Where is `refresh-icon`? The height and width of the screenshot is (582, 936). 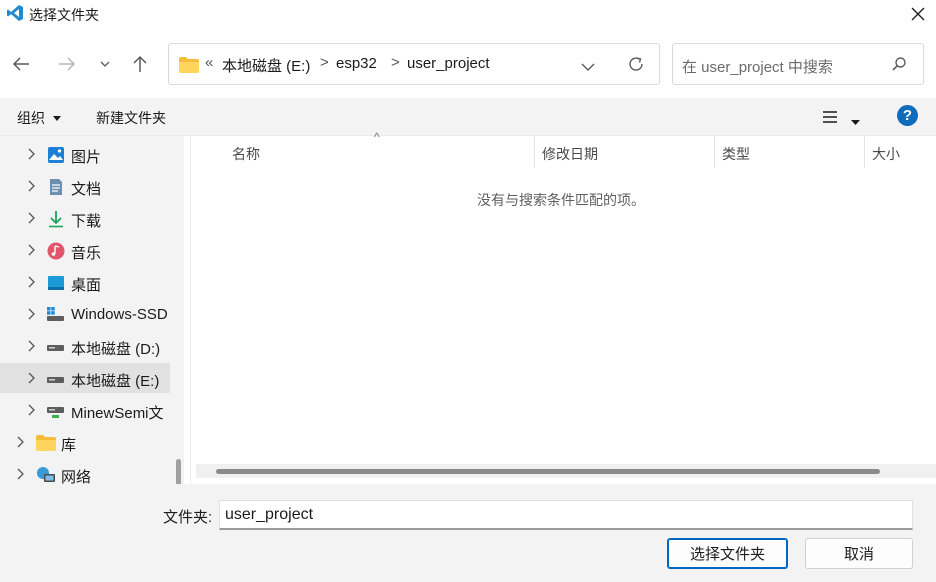
refresh-icon is located at coordinates (636, 65).